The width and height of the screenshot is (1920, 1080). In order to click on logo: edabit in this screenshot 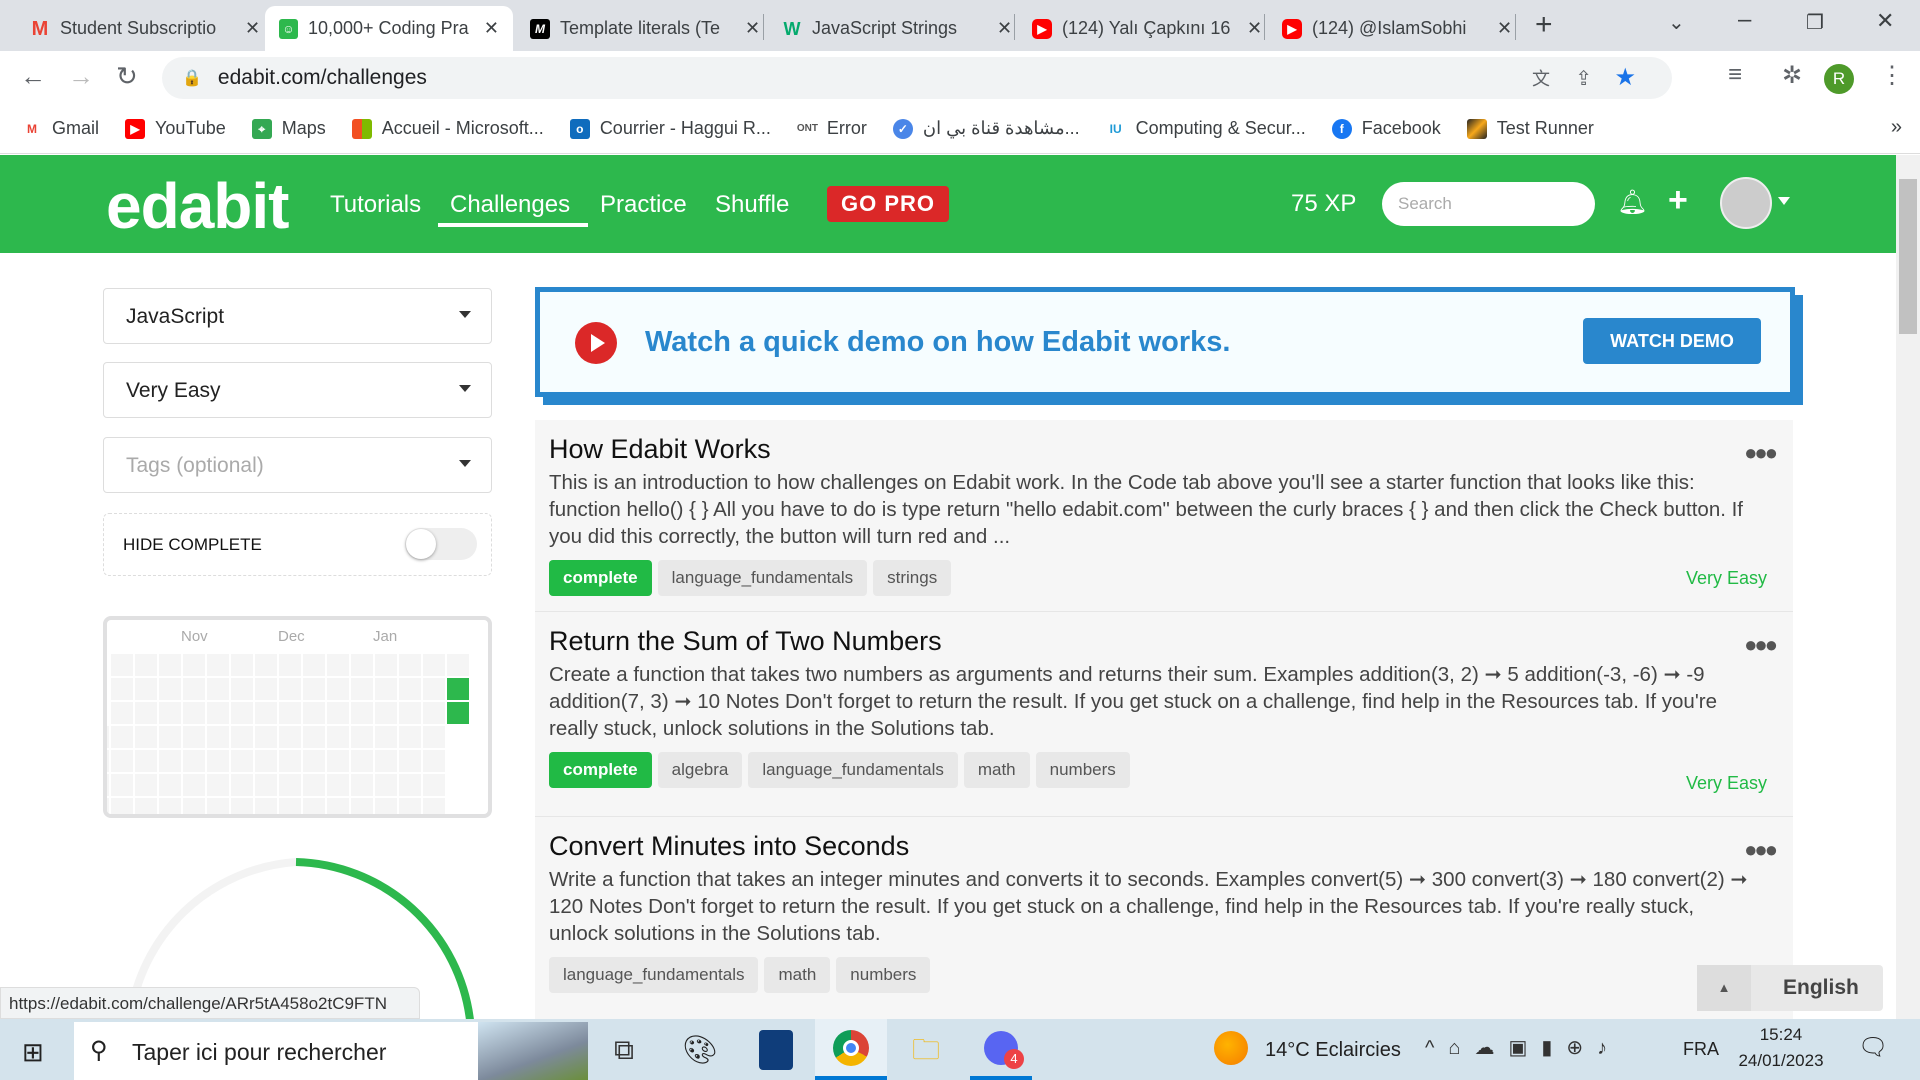, I will do `click(197, 206)`.